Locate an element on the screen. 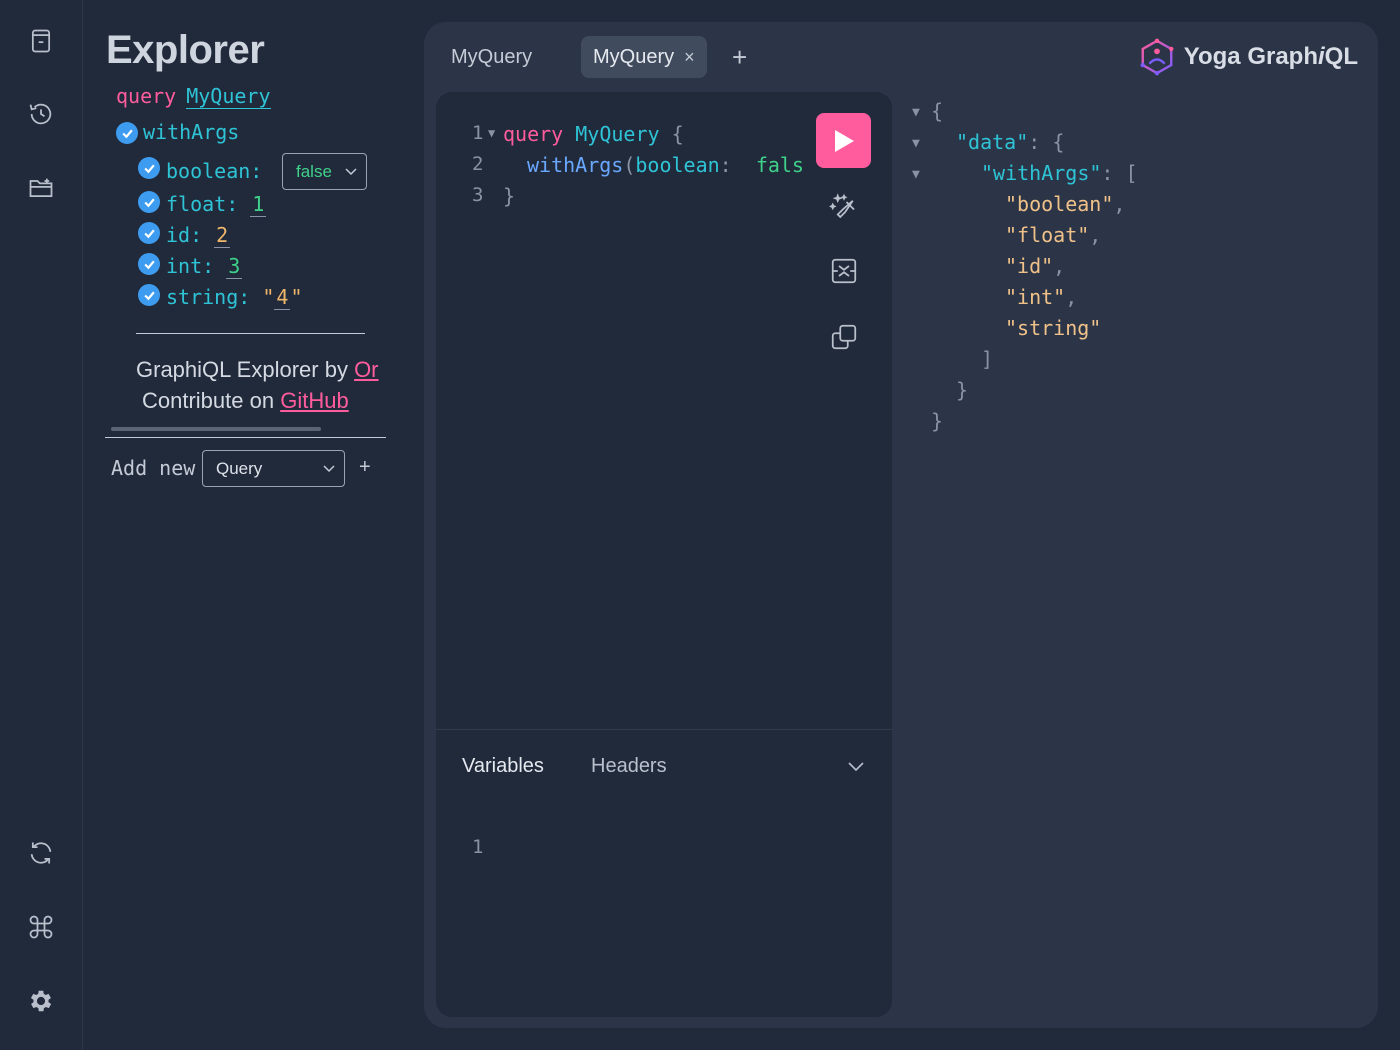 This screenshot has width=1400, height=1050. tab-myquery-1: MyQuery is located at coordinates (491, 57).